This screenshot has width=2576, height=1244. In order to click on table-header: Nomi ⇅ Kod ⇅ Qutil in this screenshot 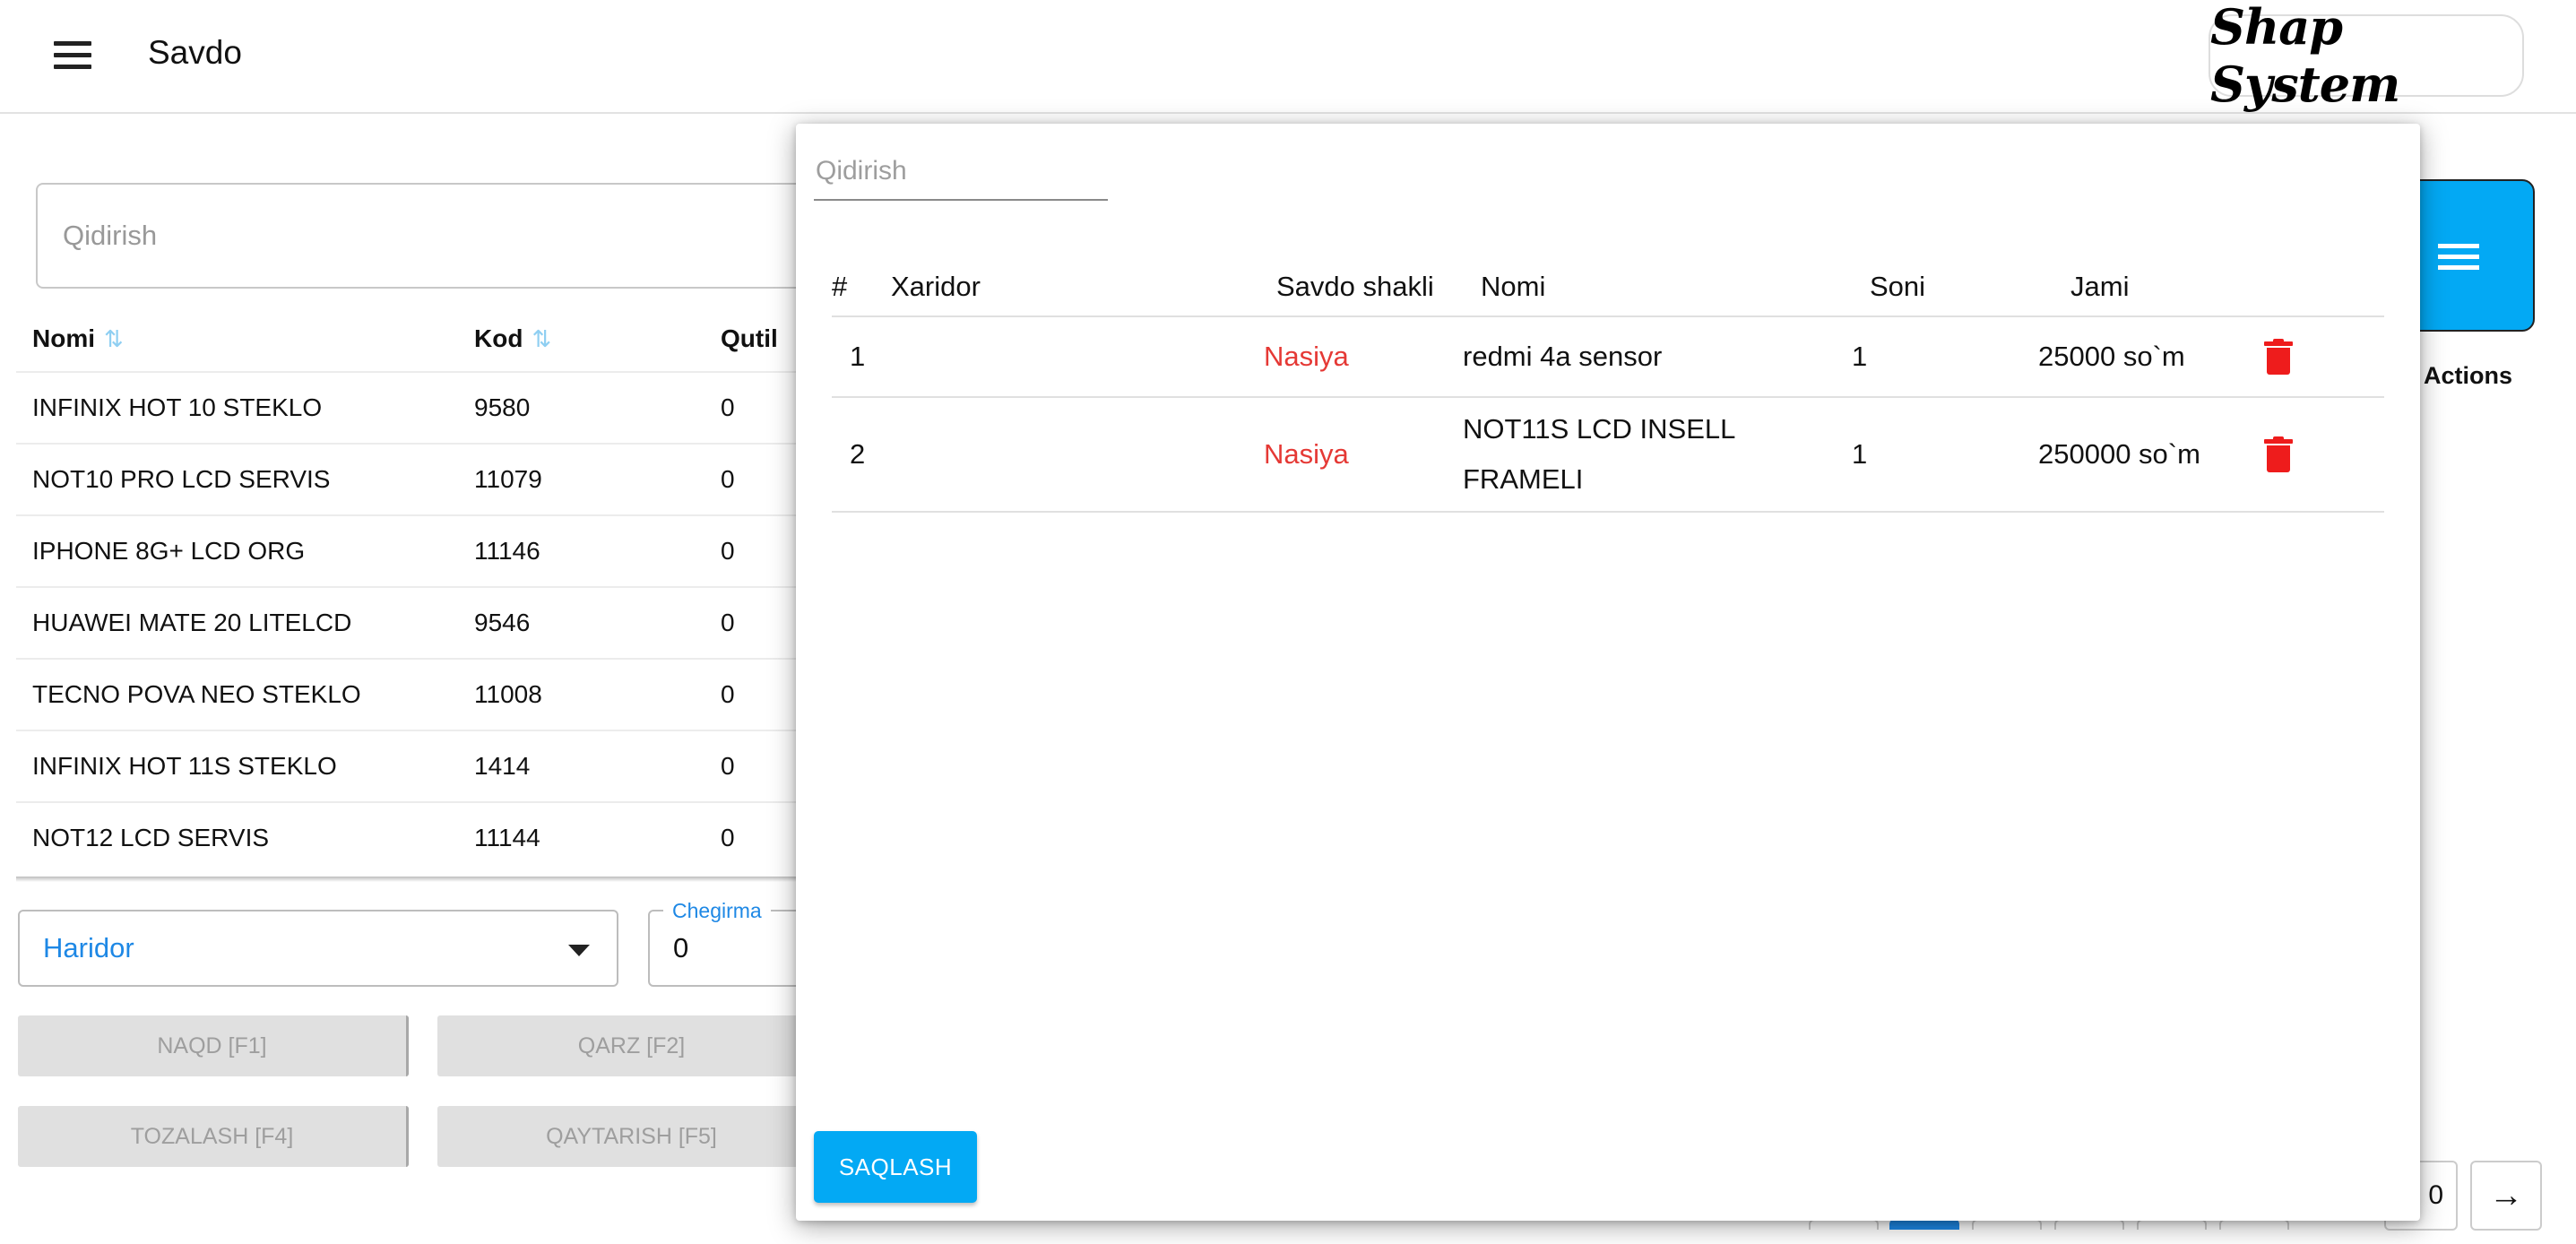, I will do `click(464, 339)`.